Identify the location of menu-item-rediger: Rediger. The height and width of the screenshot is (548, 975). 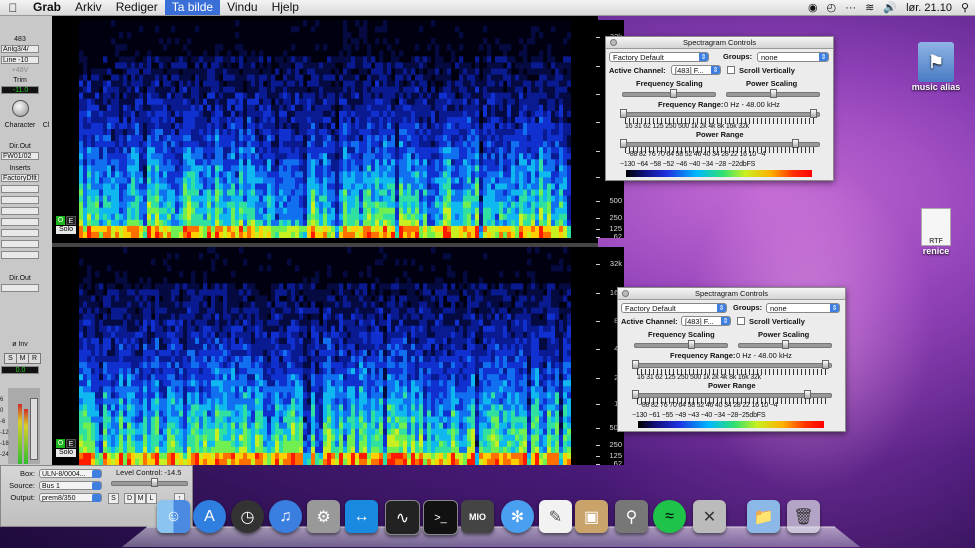
(137, 7).